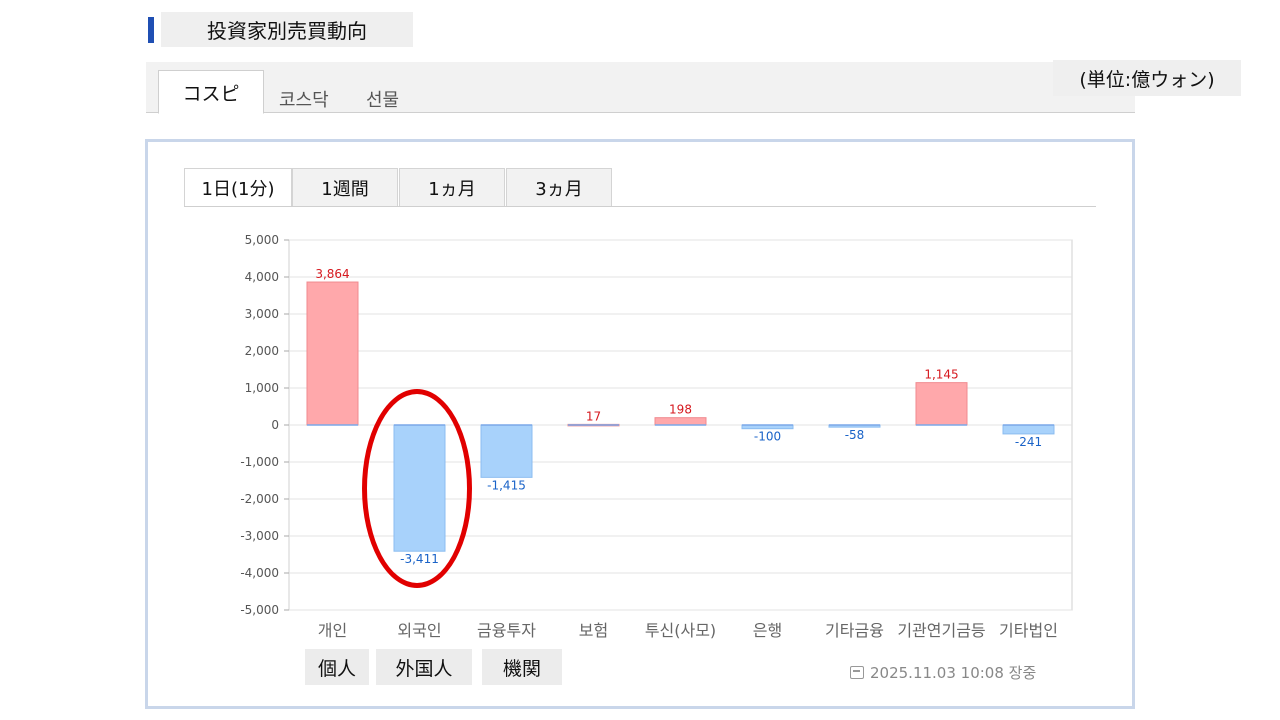  I want to click on y-tick-label: 3,000, so click(262, 314).